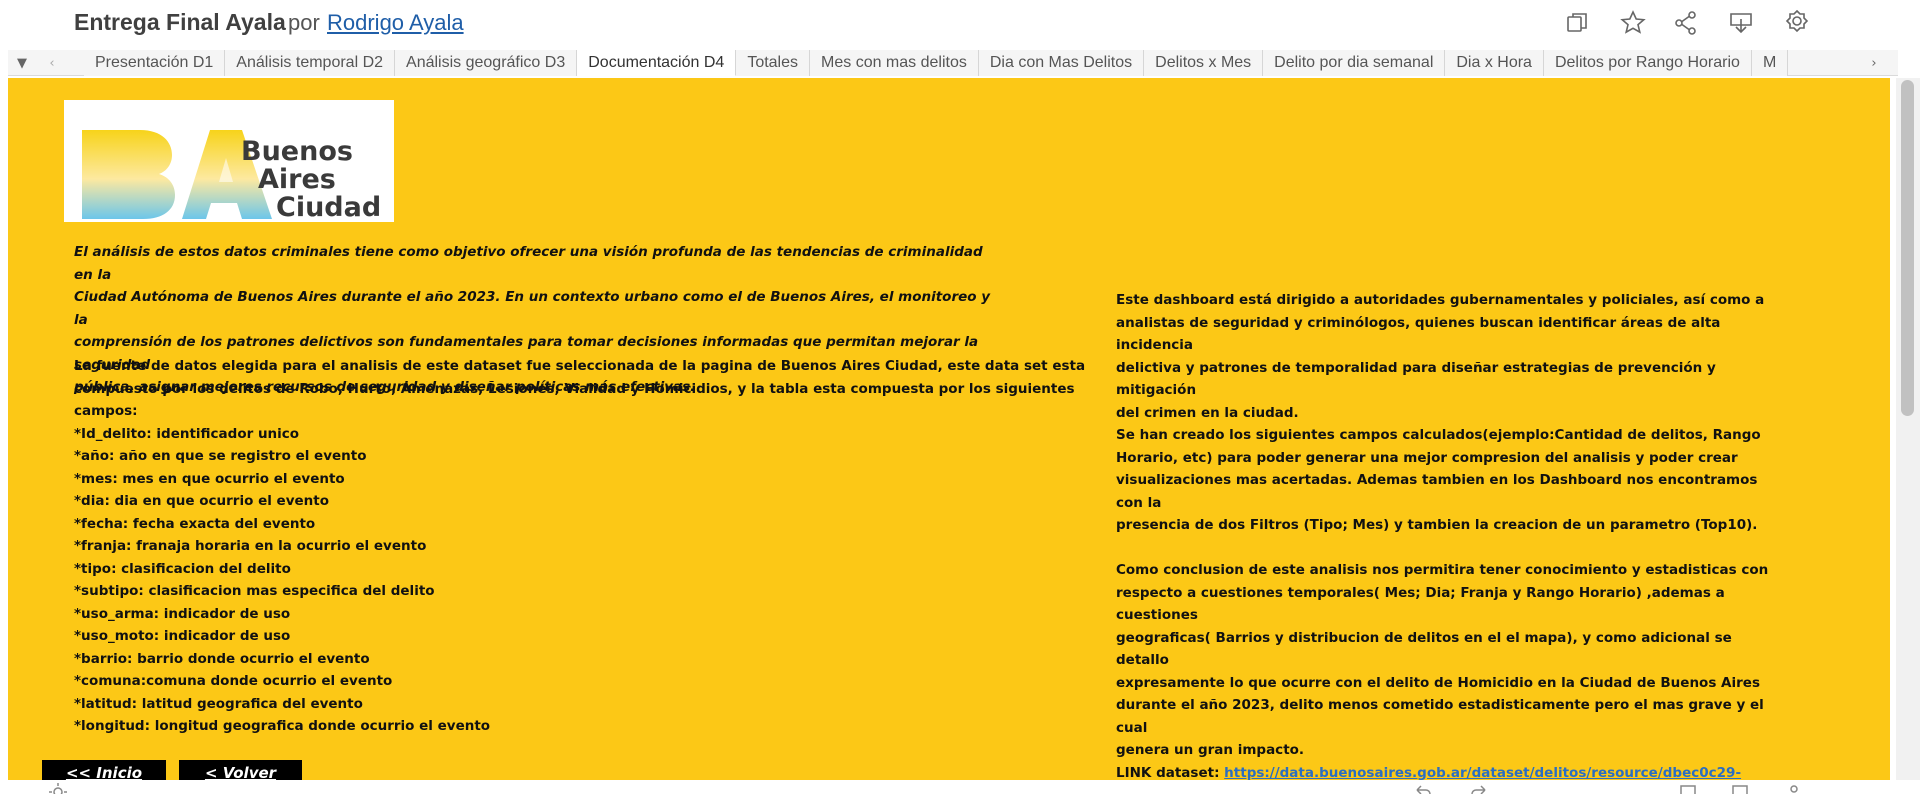 This screenshot has width=1920, height=794. Describe the element at coordinates (1577, 23) in the screenshot. I see `duplicate-icon` at that location.